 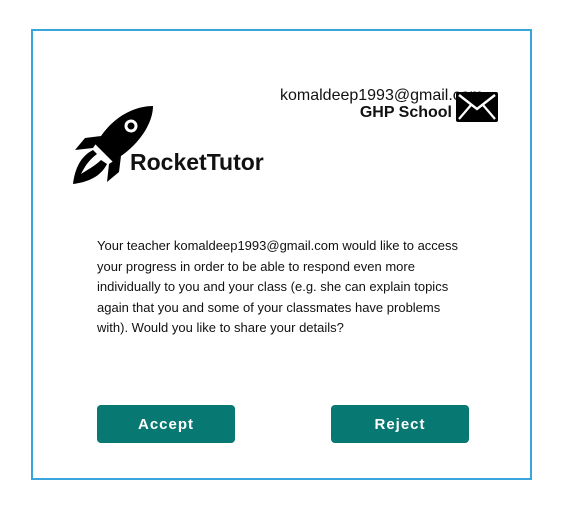 I want to click on envelope-icon, so click(x=477, y=107).